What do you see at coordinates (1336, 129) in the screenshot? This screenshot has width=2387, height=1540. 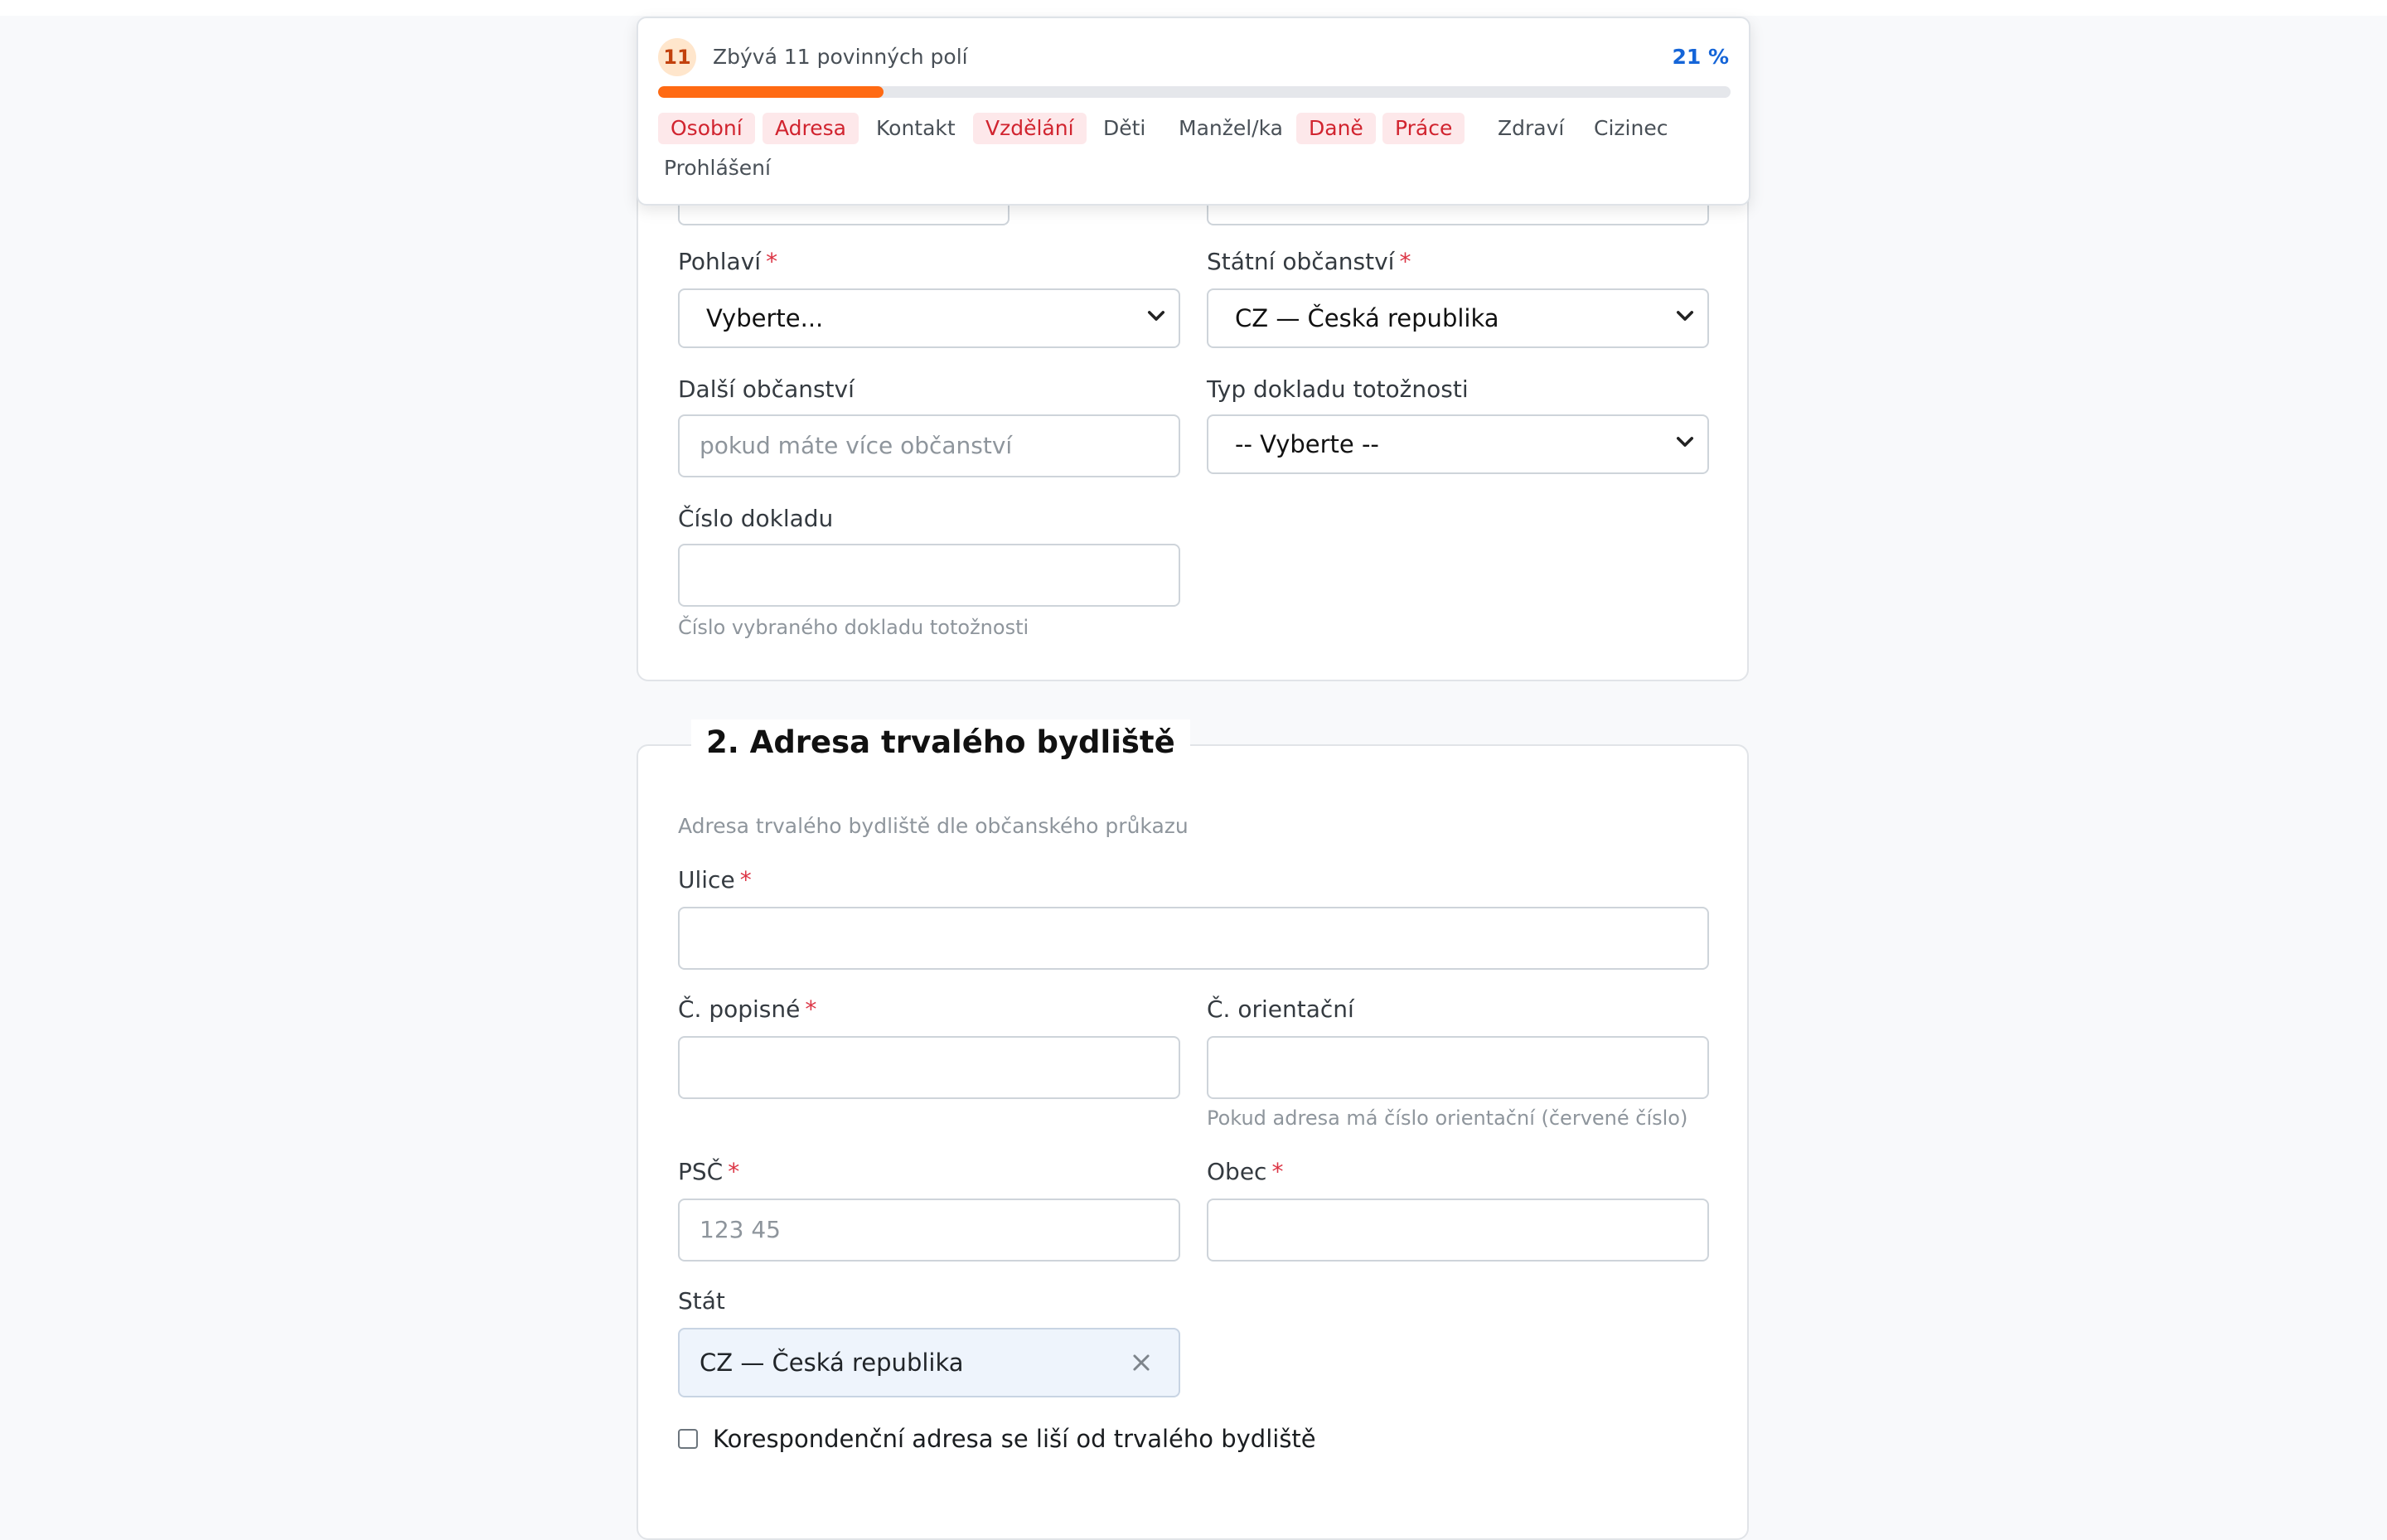 I see `nav-dane: Daně` at bounding box center [1336, 129].